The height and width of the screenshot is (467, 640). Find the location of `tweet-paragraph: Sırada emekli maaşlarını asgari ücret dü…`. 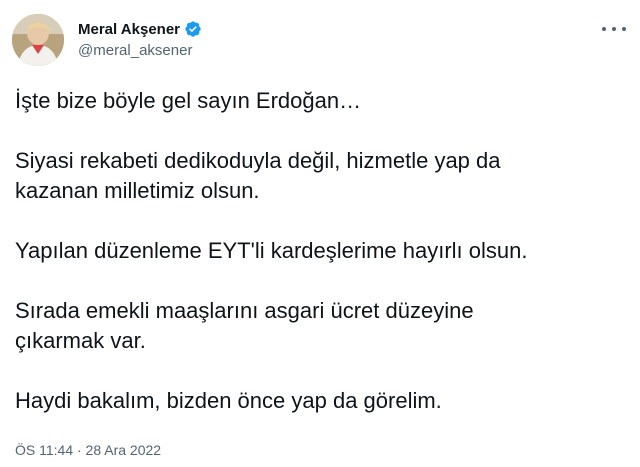

tweet-paragraph: Sırada emekli maaşlarını asgari ücret dü… is located at coordinates (244, 325).